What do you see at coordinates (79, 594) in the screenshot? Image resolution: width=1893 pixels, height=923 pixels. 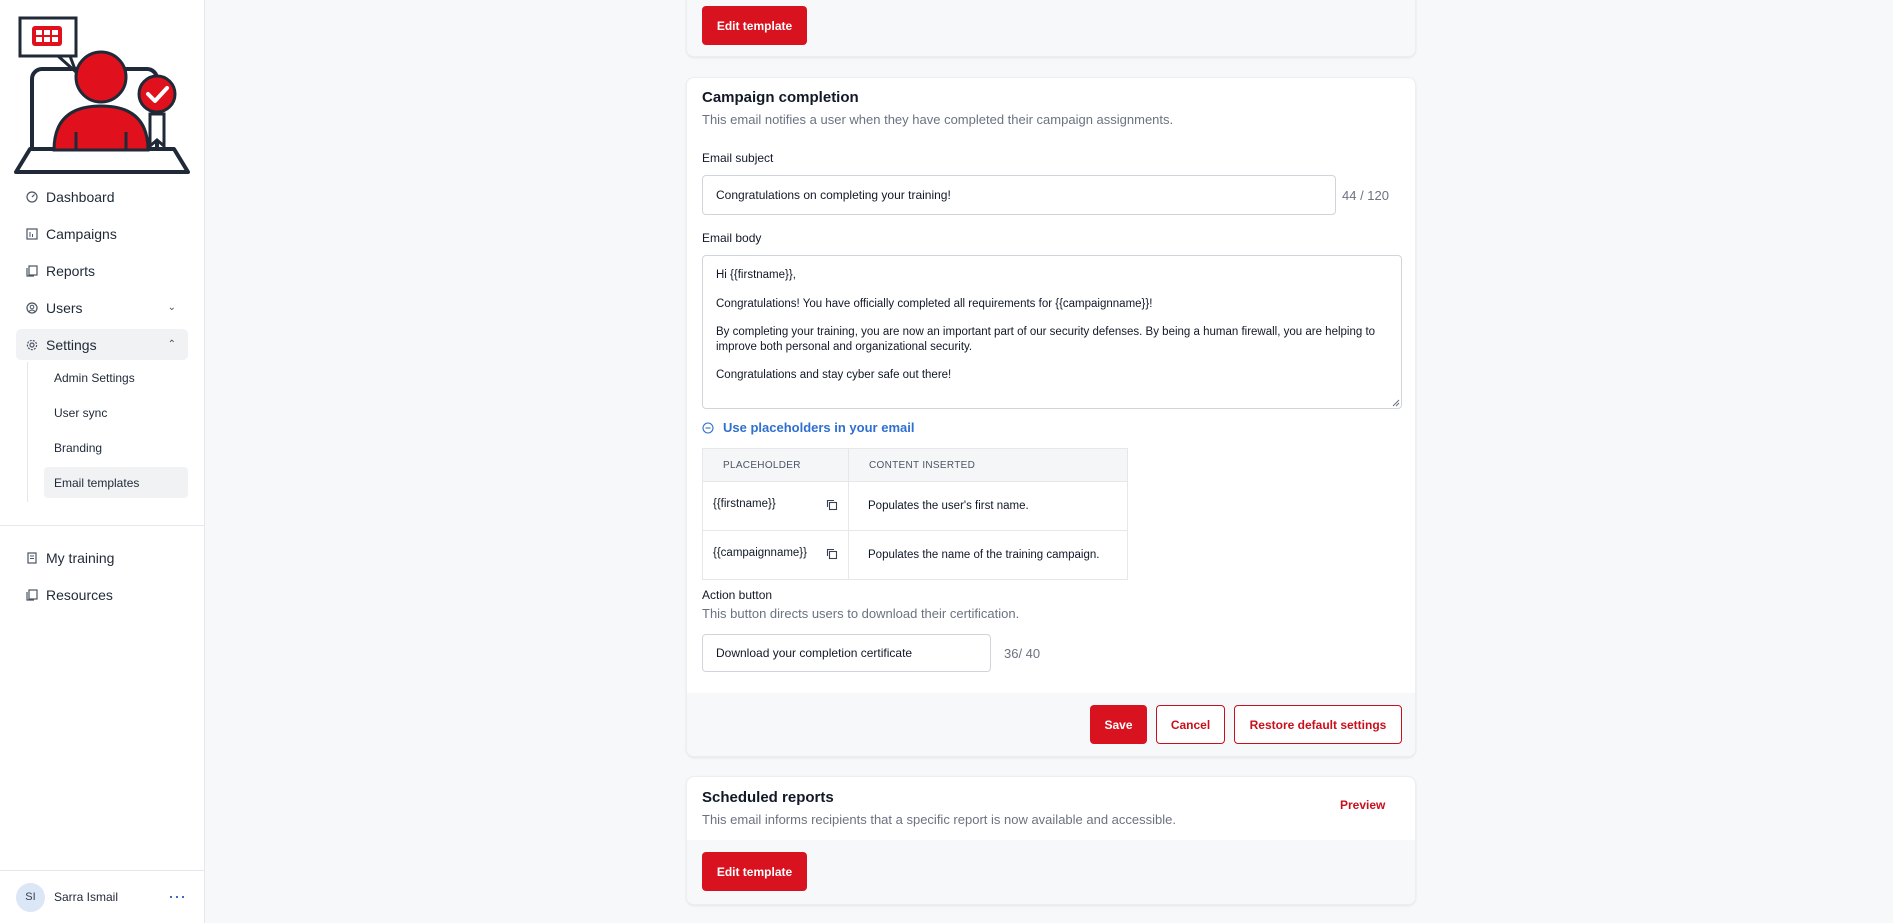 I see `sidebar-item-label: Resources` at bounding box center [79, 594].